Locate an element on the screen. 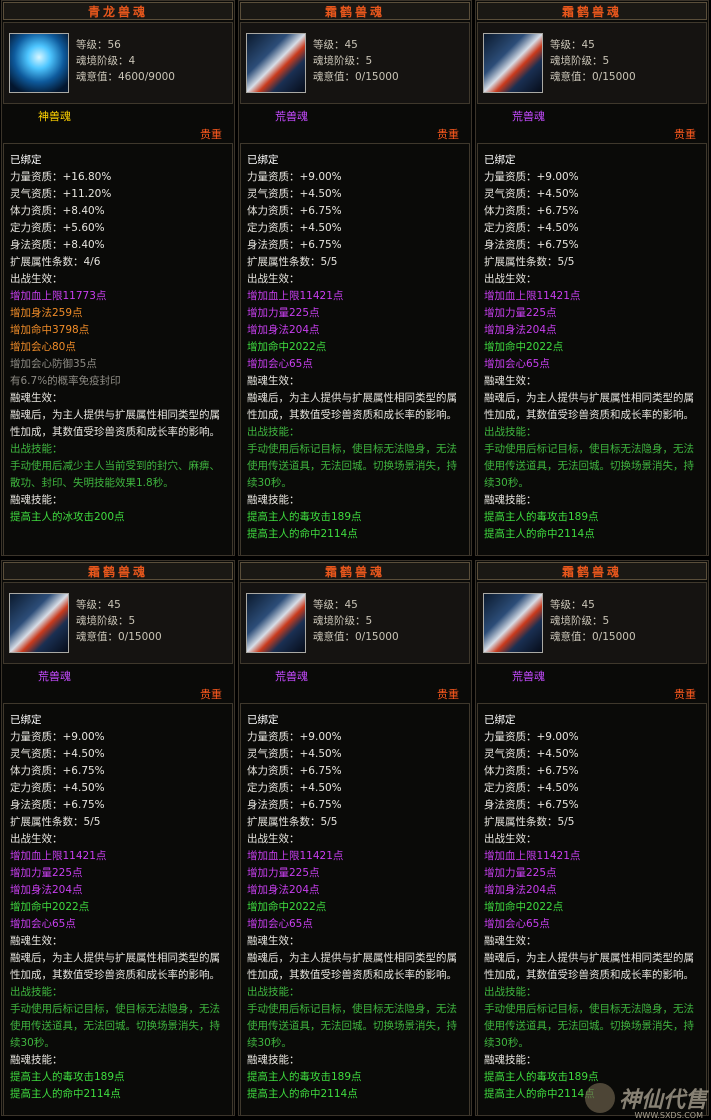 The width and height of the screenshot is (711, 1120). effect-line: 增加身法259点 is located at coordinates (46, 313).